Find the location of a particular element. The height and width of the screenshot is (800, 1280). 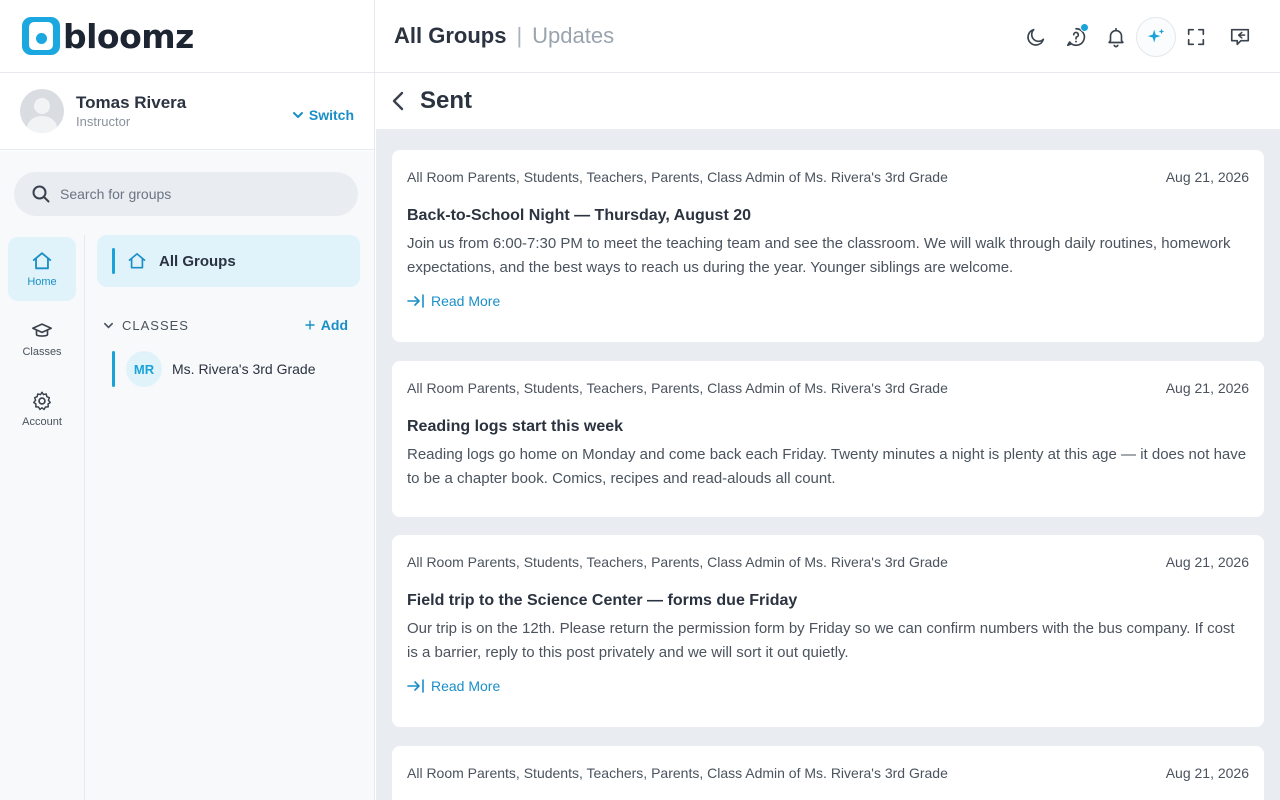

nav-classes-label: Classes is located at coordinates (42, 352).